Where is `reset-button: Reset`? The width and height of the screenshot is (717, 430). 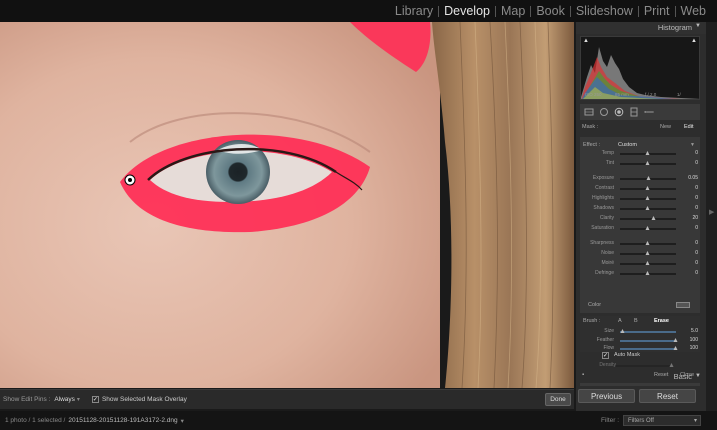
reset-button: Reset is located at coordinates (667, 396).